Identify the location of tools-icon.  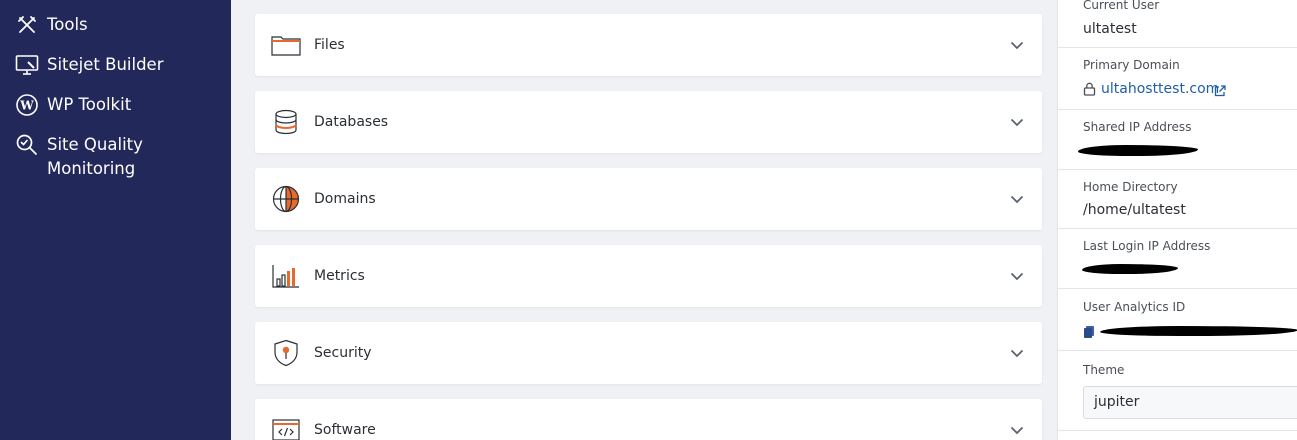
(27, 25).